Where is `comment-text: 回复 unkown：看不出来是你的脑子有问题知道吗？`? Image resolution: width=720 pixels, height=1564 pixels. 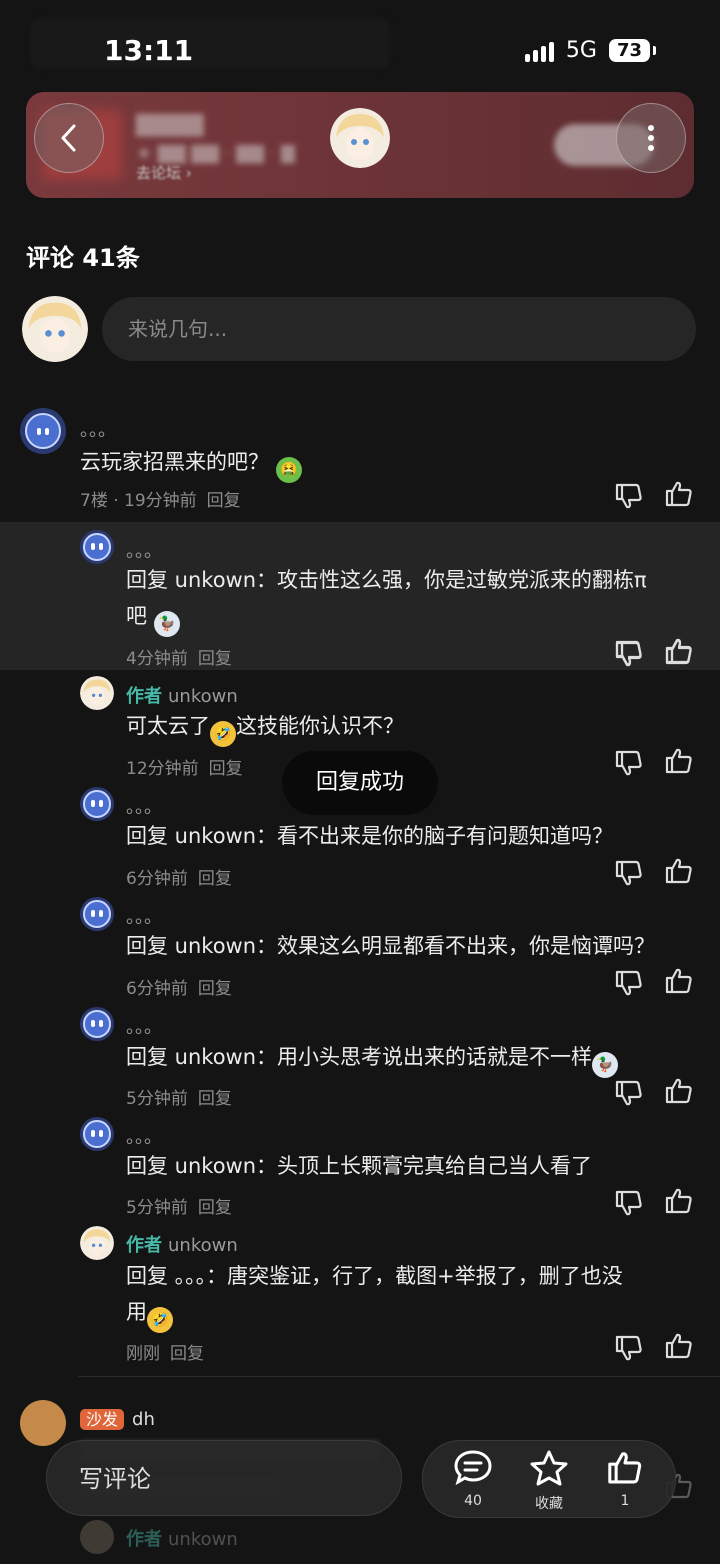 comment-text: 回复 unkown：看不出来是你的脑子有问题知道吗？ is located at coordinates (370, 836).